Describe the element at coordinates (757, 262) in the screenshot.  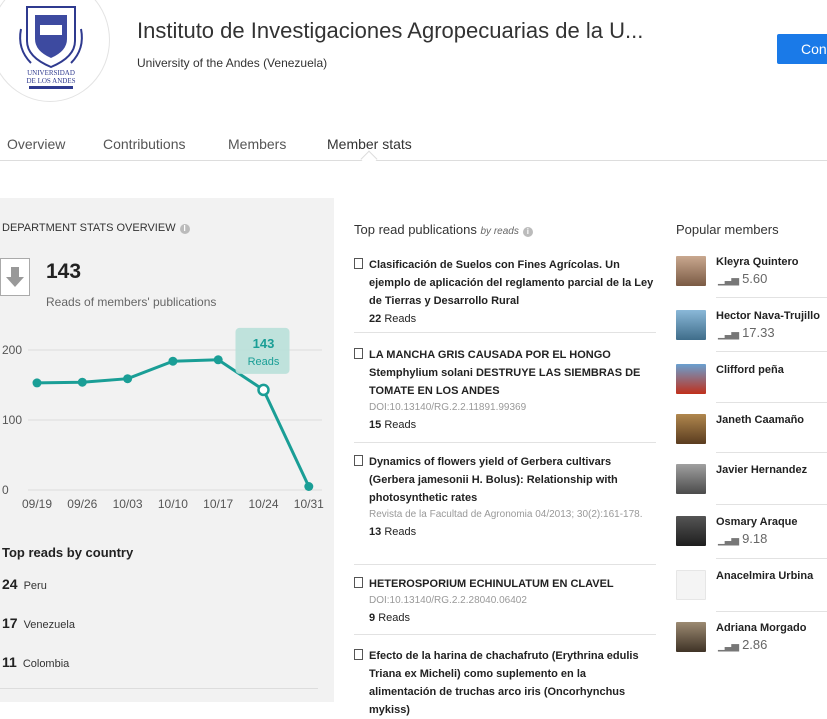
I see `member-name: Kleyra Quintero` at that location.